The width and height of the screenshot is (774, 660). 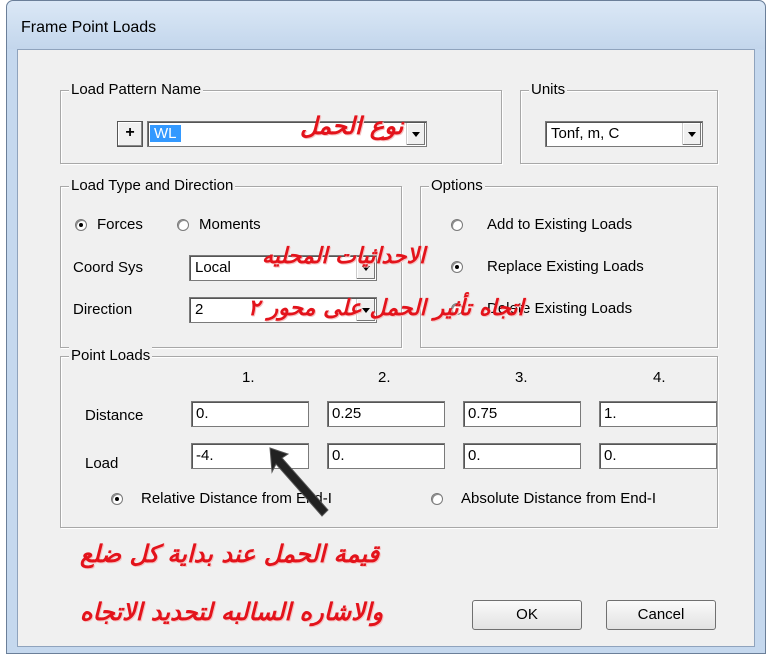 I want to click on add-load-pattern-button: +, so click(x=130, y=134).